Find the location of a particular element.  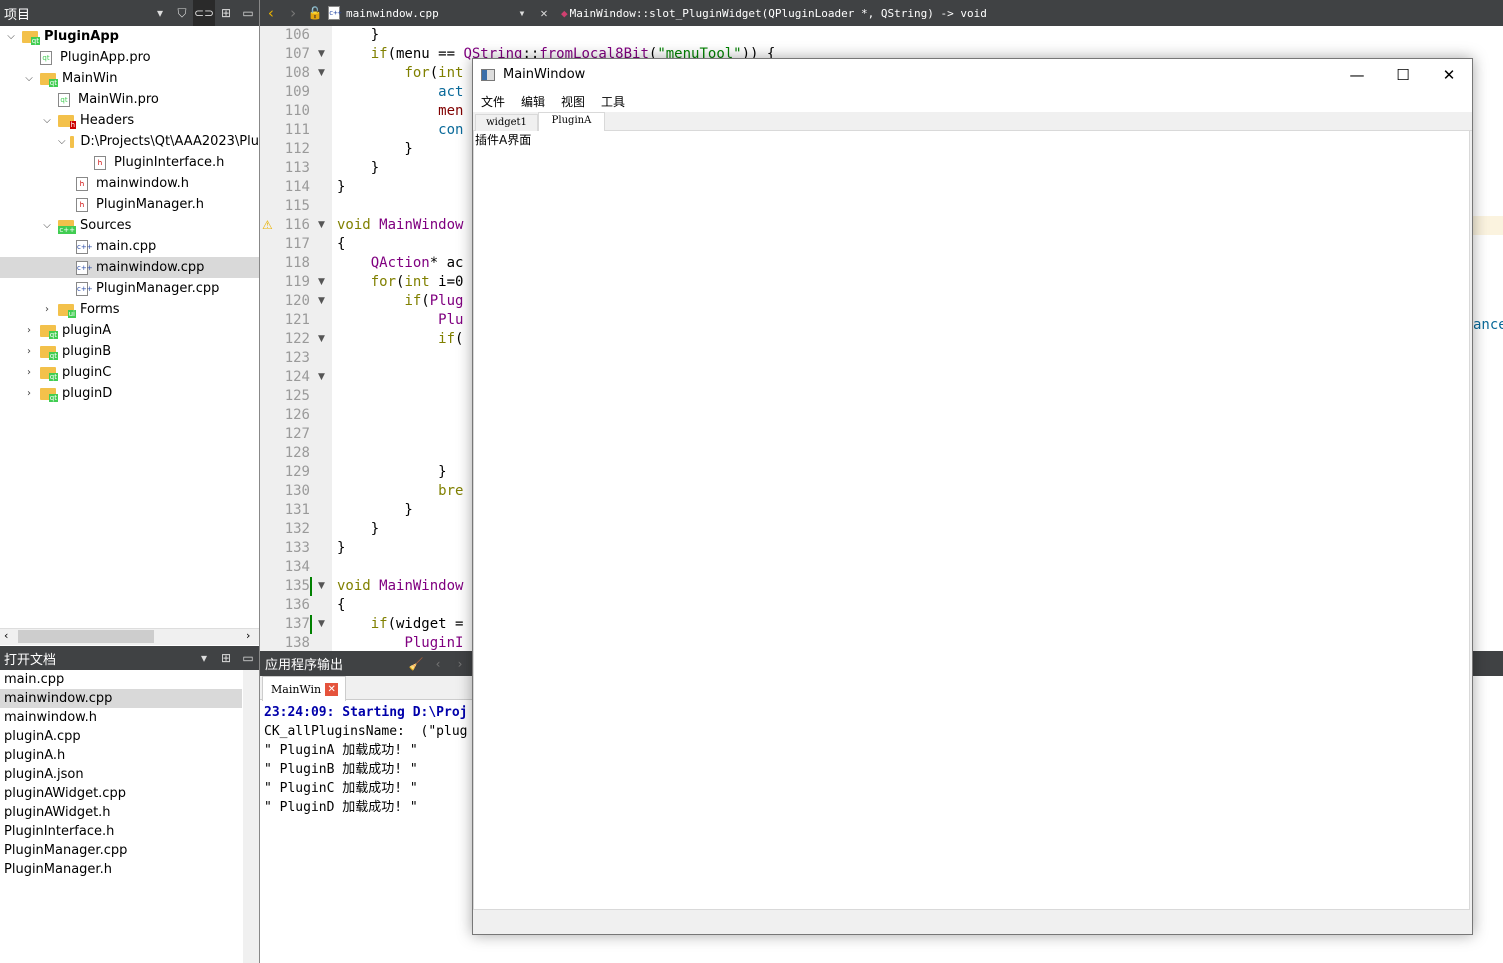

open-doc-item: pluginA.json is located at coordinates (121, 774).